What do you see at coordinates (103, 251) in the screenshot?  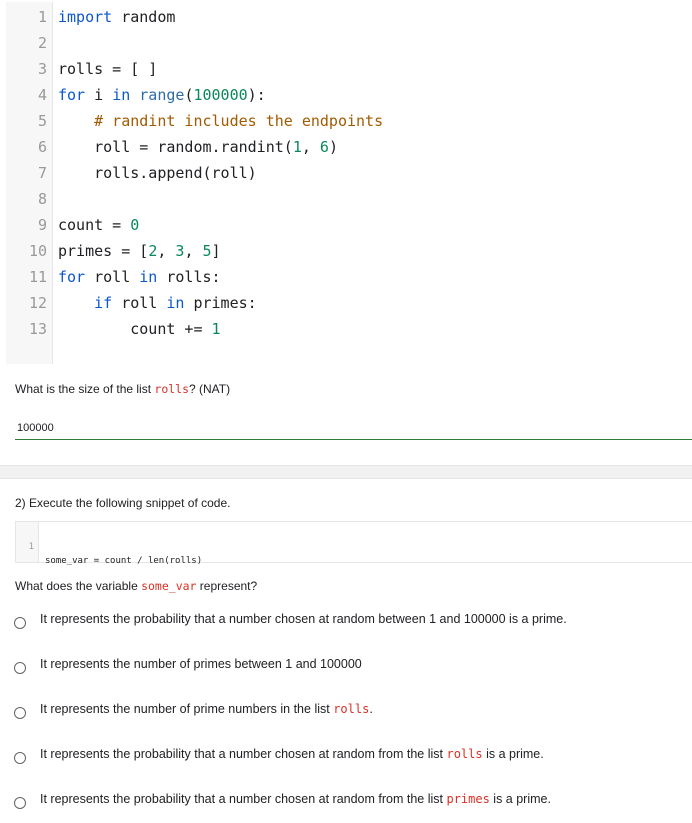 I see `code-token: primes = [` at bounding box center [103, 251].